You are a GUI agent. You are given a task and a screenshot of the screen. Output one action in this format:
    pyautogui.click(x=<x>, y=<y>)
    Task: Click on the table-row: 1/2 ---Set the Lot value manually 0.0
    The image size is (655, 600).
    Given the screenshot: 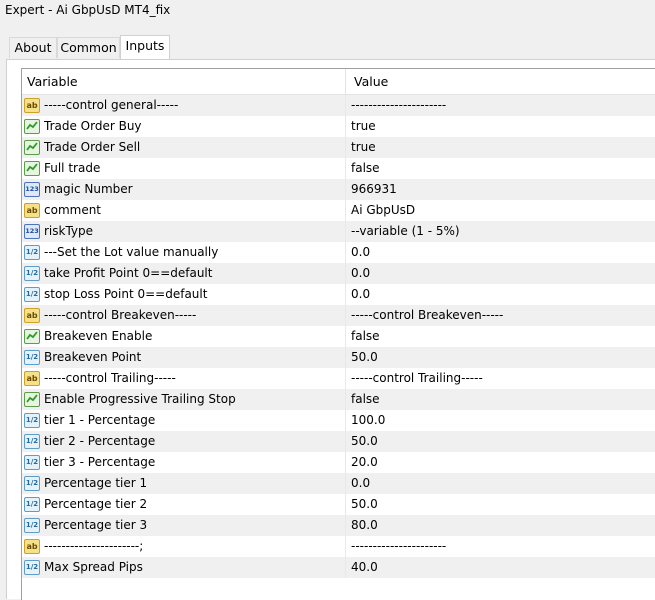 What is the action you would take?
    pyautogui.click(x=338, y=252)
    